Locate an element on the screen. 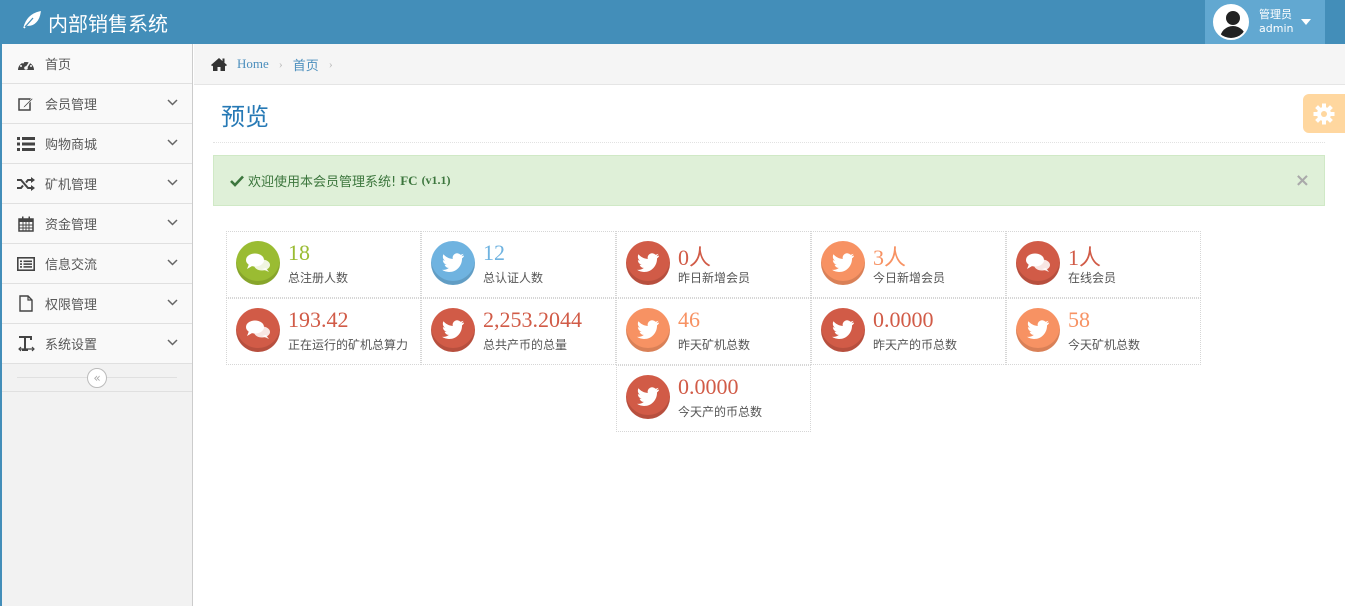 The image size is (1345, 606). random-icon is located at coordinates (26, 184).